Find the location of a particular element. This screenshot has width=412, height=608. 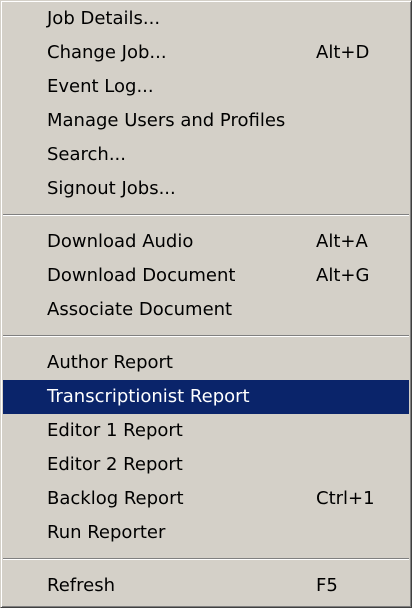

menu-item-shortcut: Alt+D is located at coordinates (343, 52).